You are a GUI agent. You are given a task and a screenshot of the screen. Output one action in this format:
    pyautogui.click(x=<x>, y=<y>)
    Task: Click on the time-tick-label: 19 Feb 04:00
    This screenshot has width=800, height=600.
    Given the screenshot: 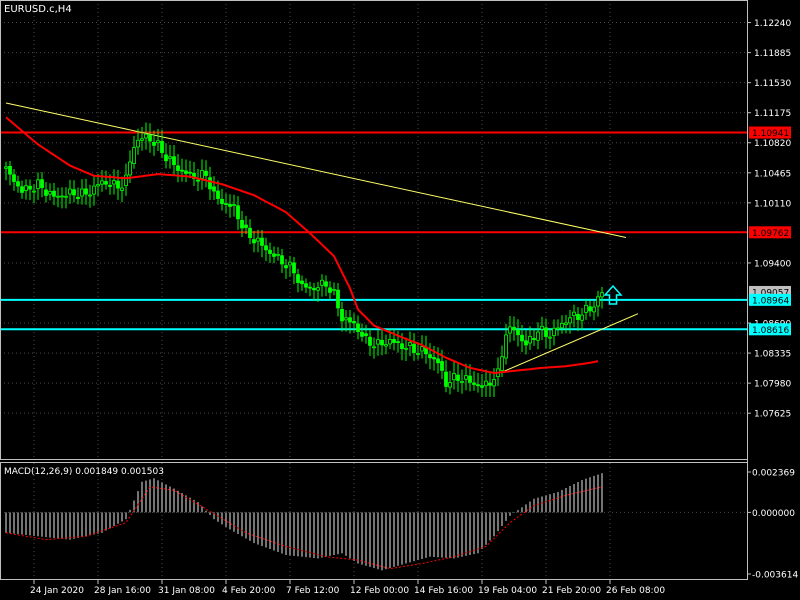 What is the action you would take?
    pyautogui.click(x=507, y=591)
    